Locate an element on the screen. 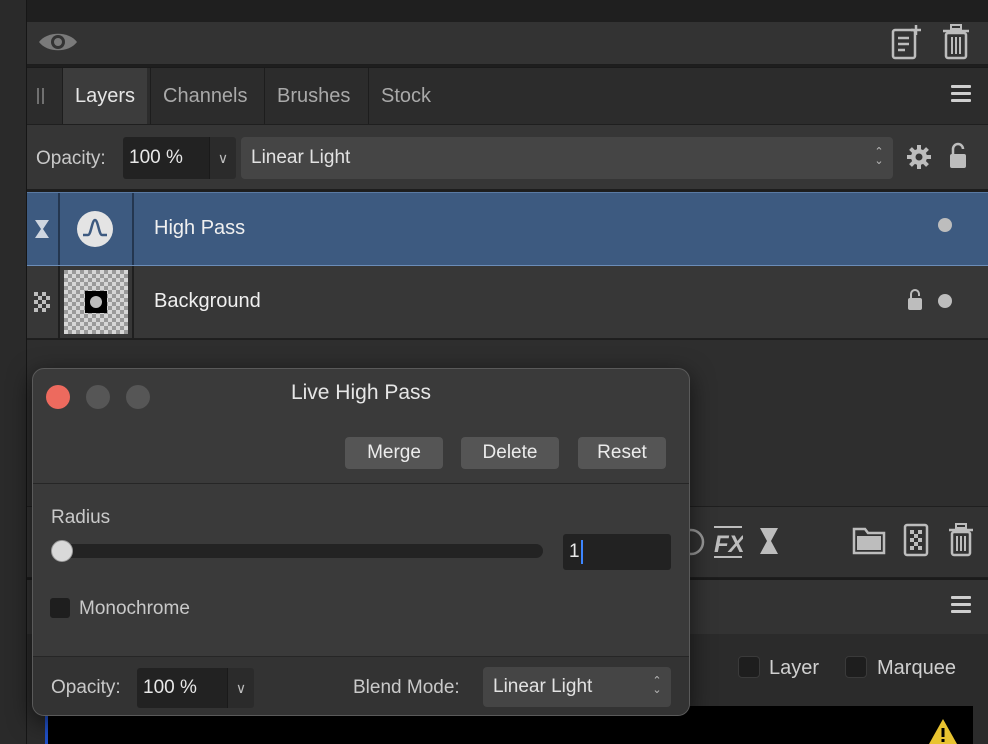  delete-layer-icon is located at coordinates (961, 540).